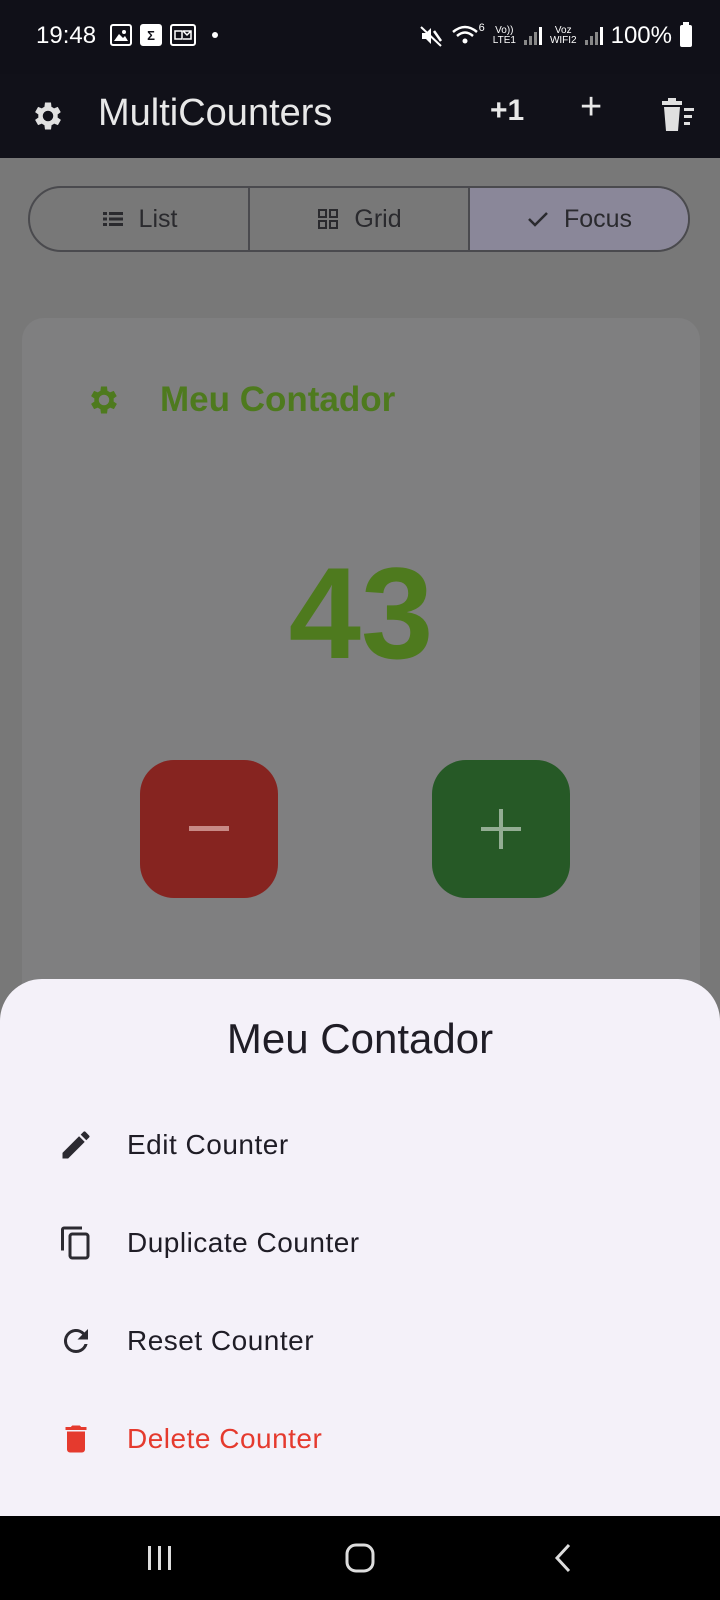  I want to click on status-time: 19:48, so click(66, 35).